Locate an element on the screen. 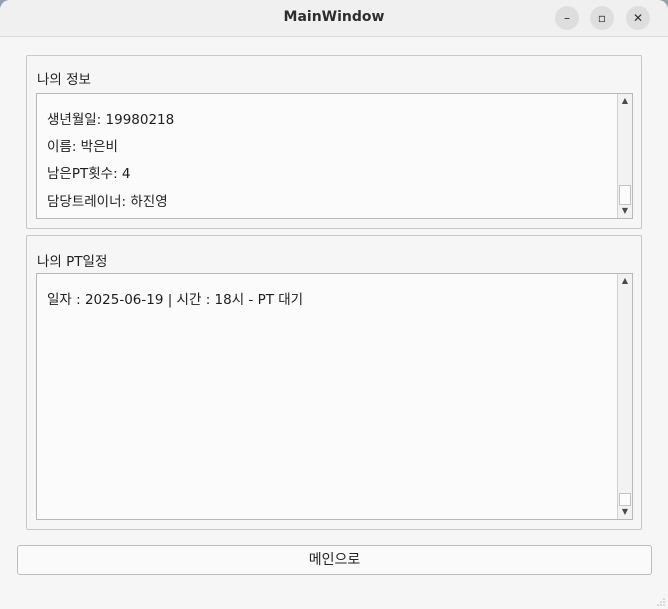  list-item: 남은PT횟수: 4 is located at coordinates (89, 172).